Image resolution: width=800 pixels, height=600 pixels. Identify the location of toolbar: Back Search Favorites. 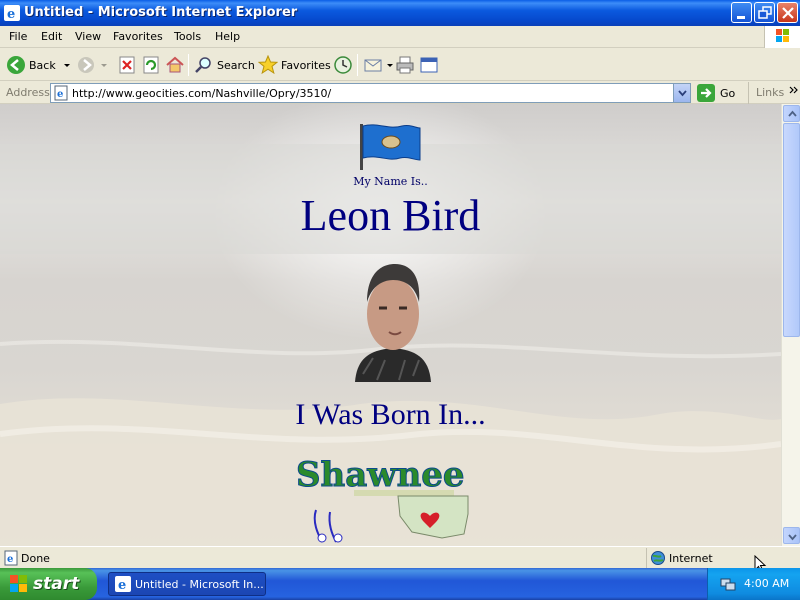
(400, 65).